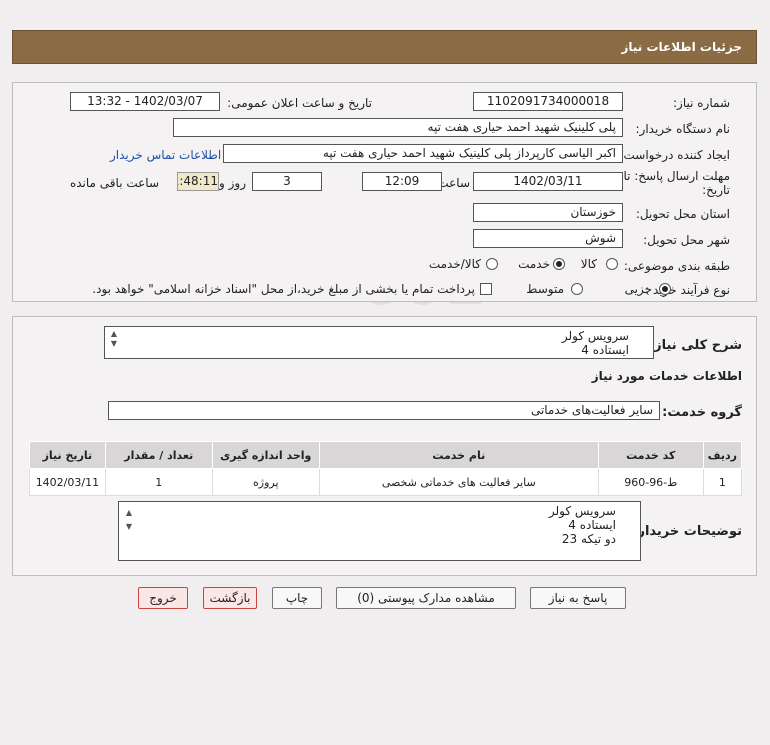 This screenshot has height=745, width=770. What do you see at coordinates (114, 339) in the screenshot?
I see `summary-scroll-handle: ▲ ▼` at bounding box center [114, 339].